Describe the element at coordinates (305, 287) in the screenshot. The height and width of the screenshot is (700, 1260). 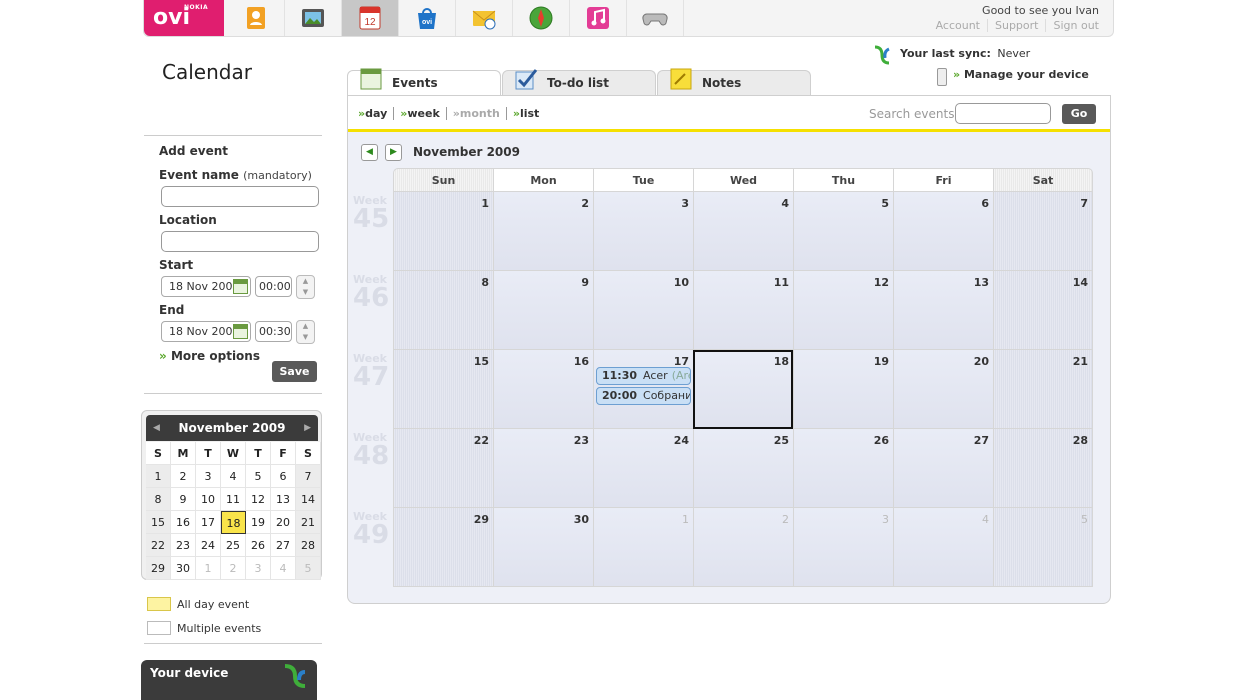
I see `start-time-stepper: ▲ ▼` at that location.